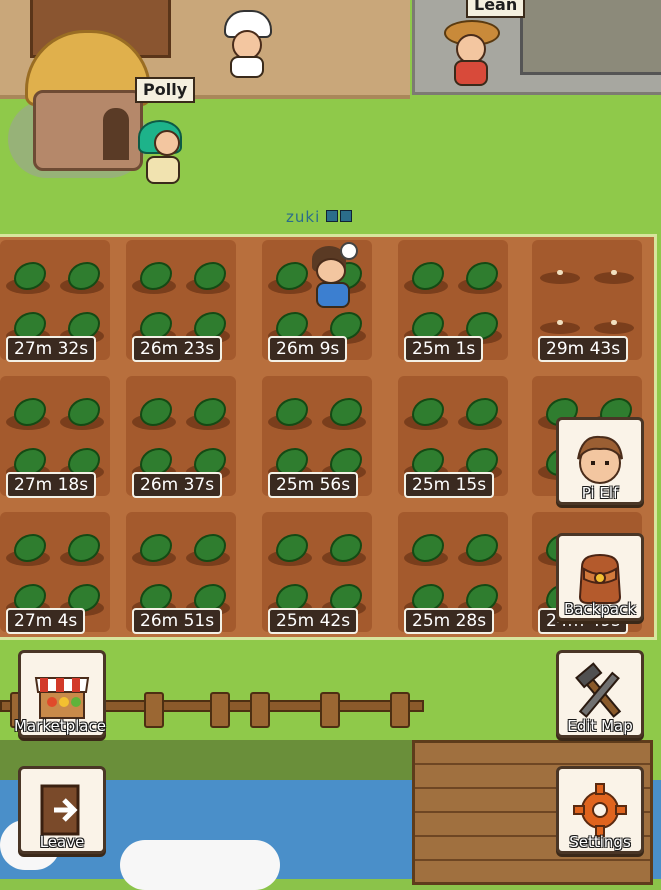 This screenshot has width=661, height=890. I want to click on player-name-tag: zuki, so click(319, 217).